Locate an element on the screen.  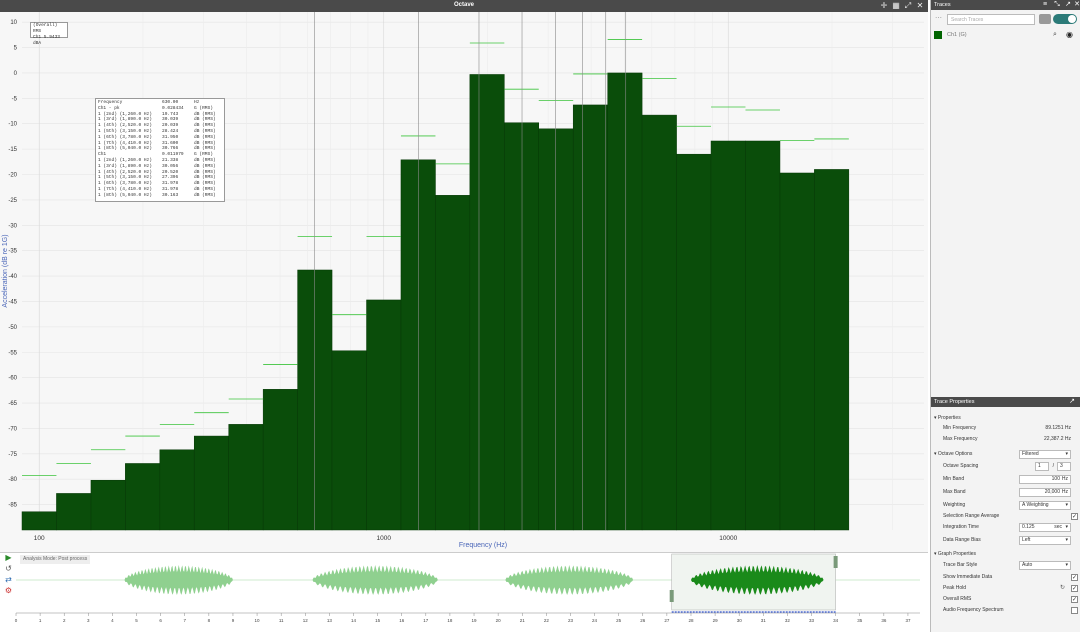
time-tick-label: 35 is located at coordinates (860, 620).